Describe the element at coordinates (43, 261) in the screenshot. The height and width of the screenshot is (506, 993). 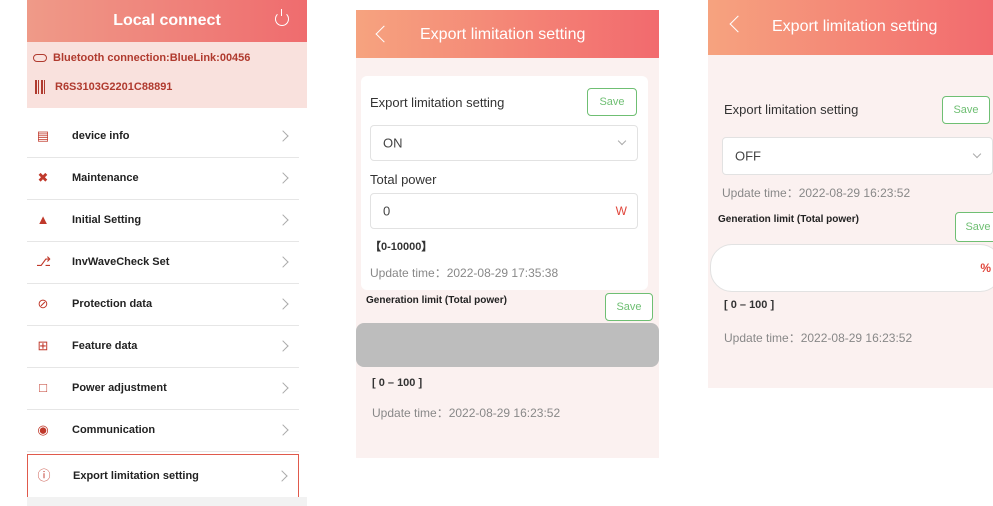
I see `antenna-icon: ⎇` at that location.